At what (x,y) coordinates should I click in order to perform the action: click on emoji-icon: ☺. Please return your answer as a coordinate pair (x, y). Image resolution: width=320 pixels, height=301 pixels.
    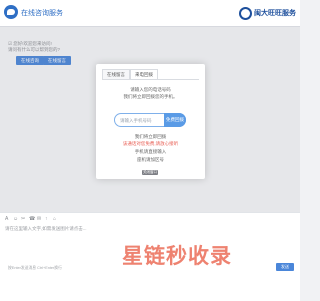
    Looking at the image, I should click on (15, 219).